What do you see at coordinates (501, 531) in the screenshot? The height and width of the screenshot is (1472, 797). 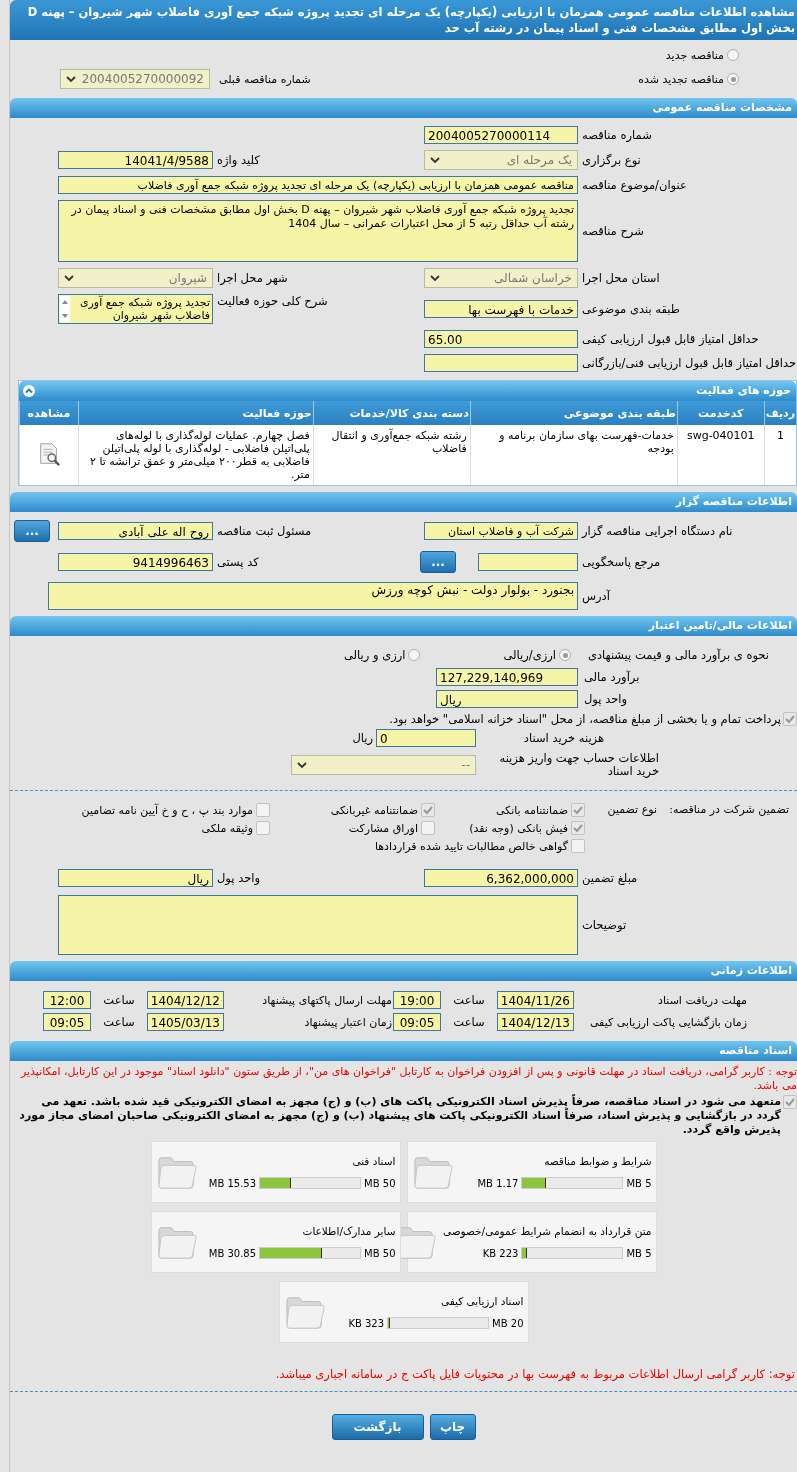 I see `organization-field: شرکت آب و فاضلاب استان` at bounding box center [501, 531].